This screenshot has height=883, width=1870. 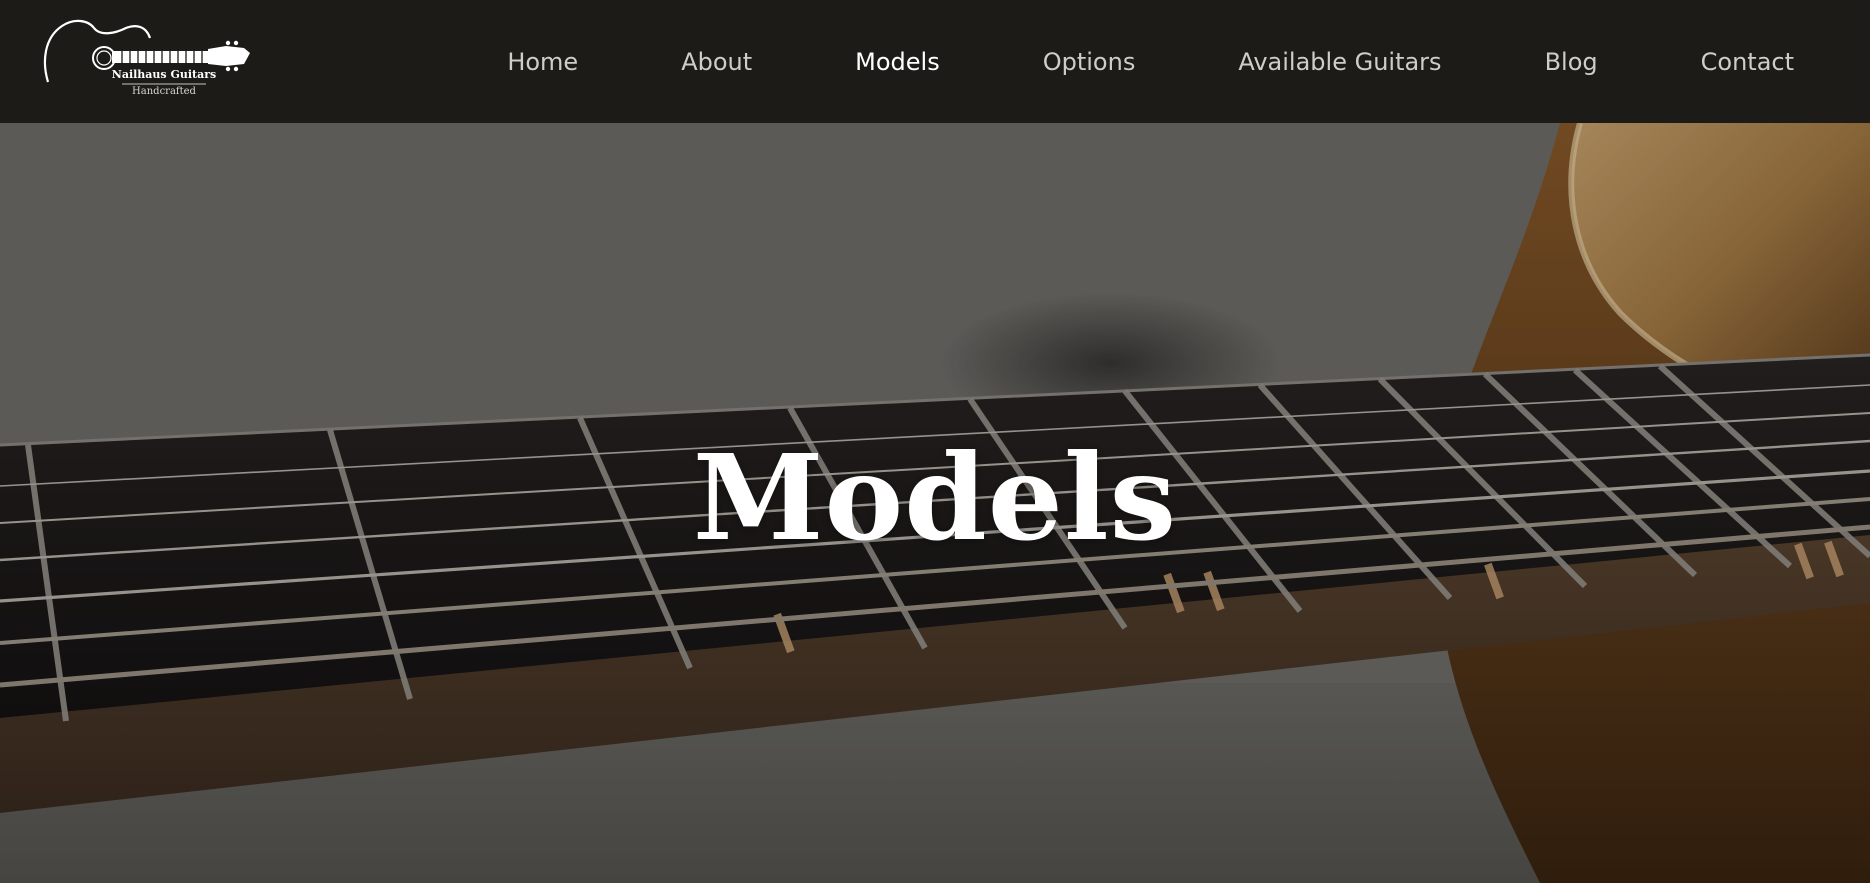 I want to click on guitar-logo-icon: Nailhaus Guitars Handcrafted, so click(x=146, y=58).